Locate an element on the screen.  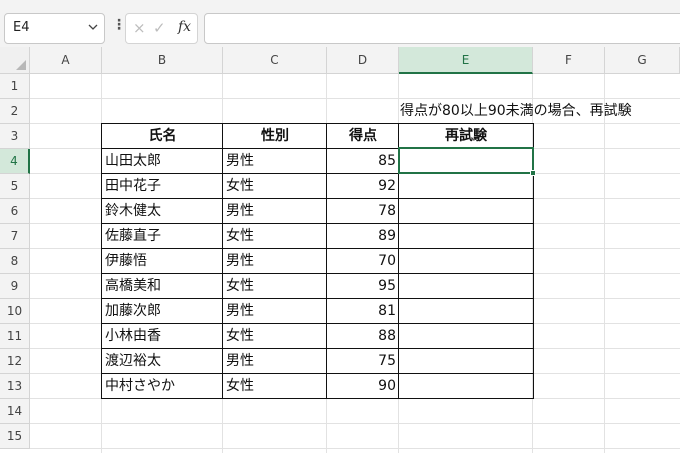
column-header-d: D is located at coordinates (363, 60).